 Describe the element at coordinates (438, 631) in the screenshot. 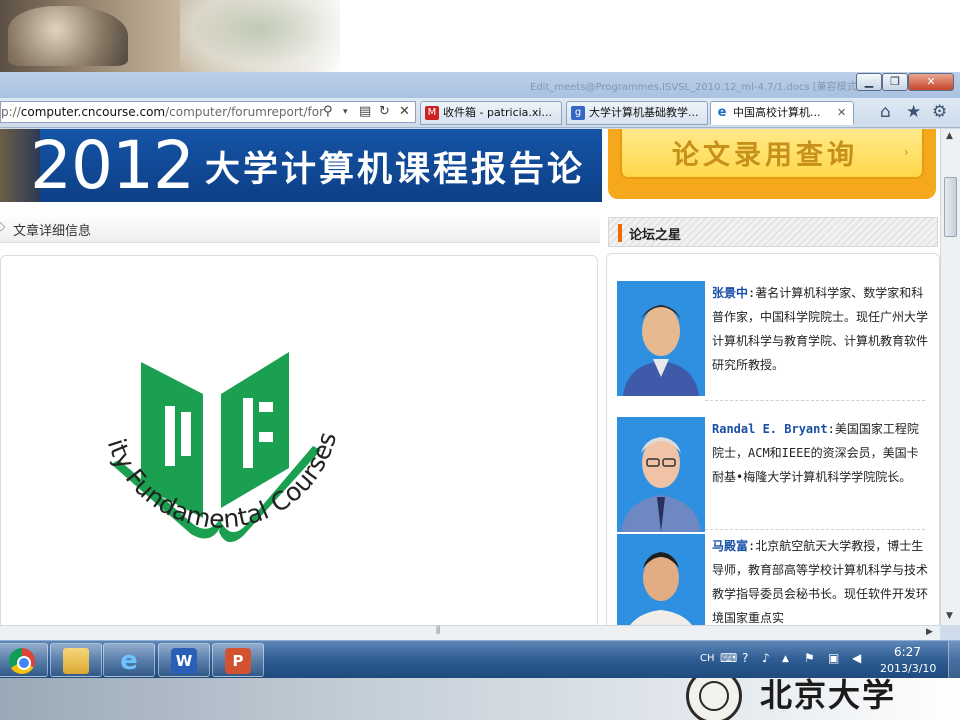

I see `scroll-grip-icon: ⫼` at that location.